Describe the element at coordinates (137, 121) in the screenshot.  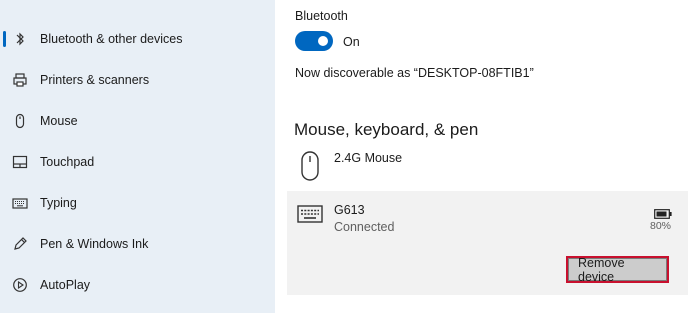
I see `sidebar-item-mouse: Mouse` at that location.